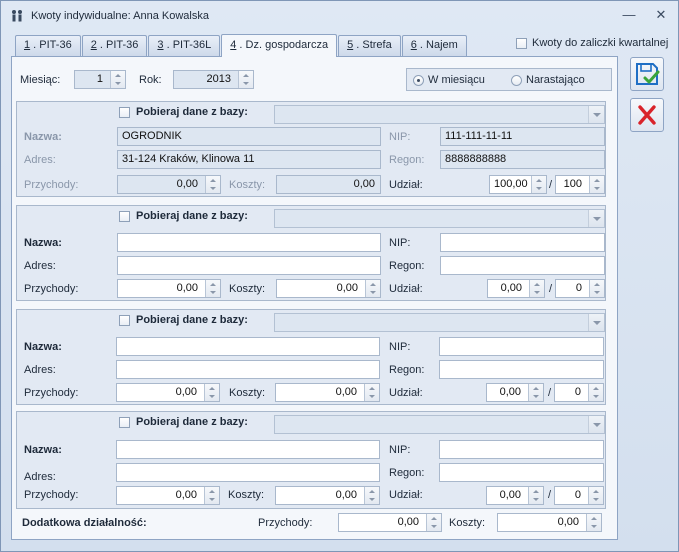  What do you see at coordinates (439, 114) in the screenshot?
I see `section-1-source-dropdown` at bounding box center [439, 114].